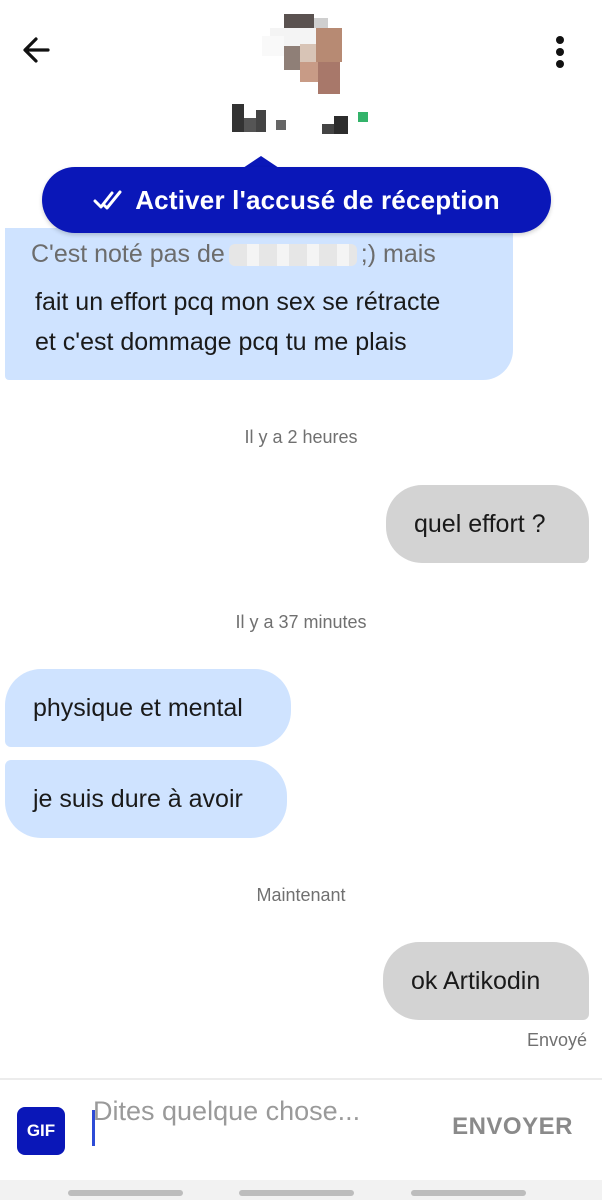 The height and width of the screenshot is (1200, 602). Describe the element at coordinates (556, 1040) in the screenshot. I see `message-status: Envoyé` at that location.